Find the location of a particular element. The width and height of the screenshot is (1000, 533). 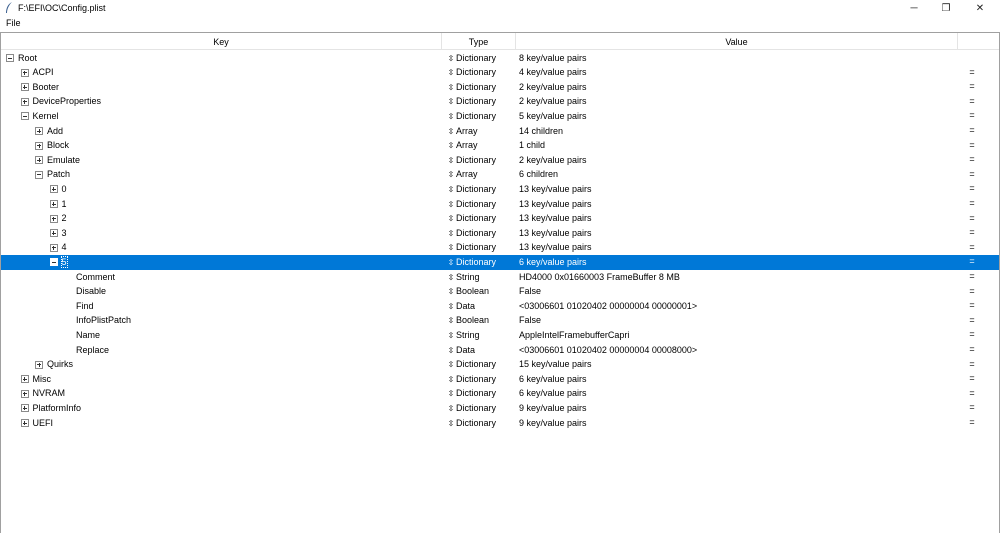

row-key: 3 is located at coordinates (64, 233).